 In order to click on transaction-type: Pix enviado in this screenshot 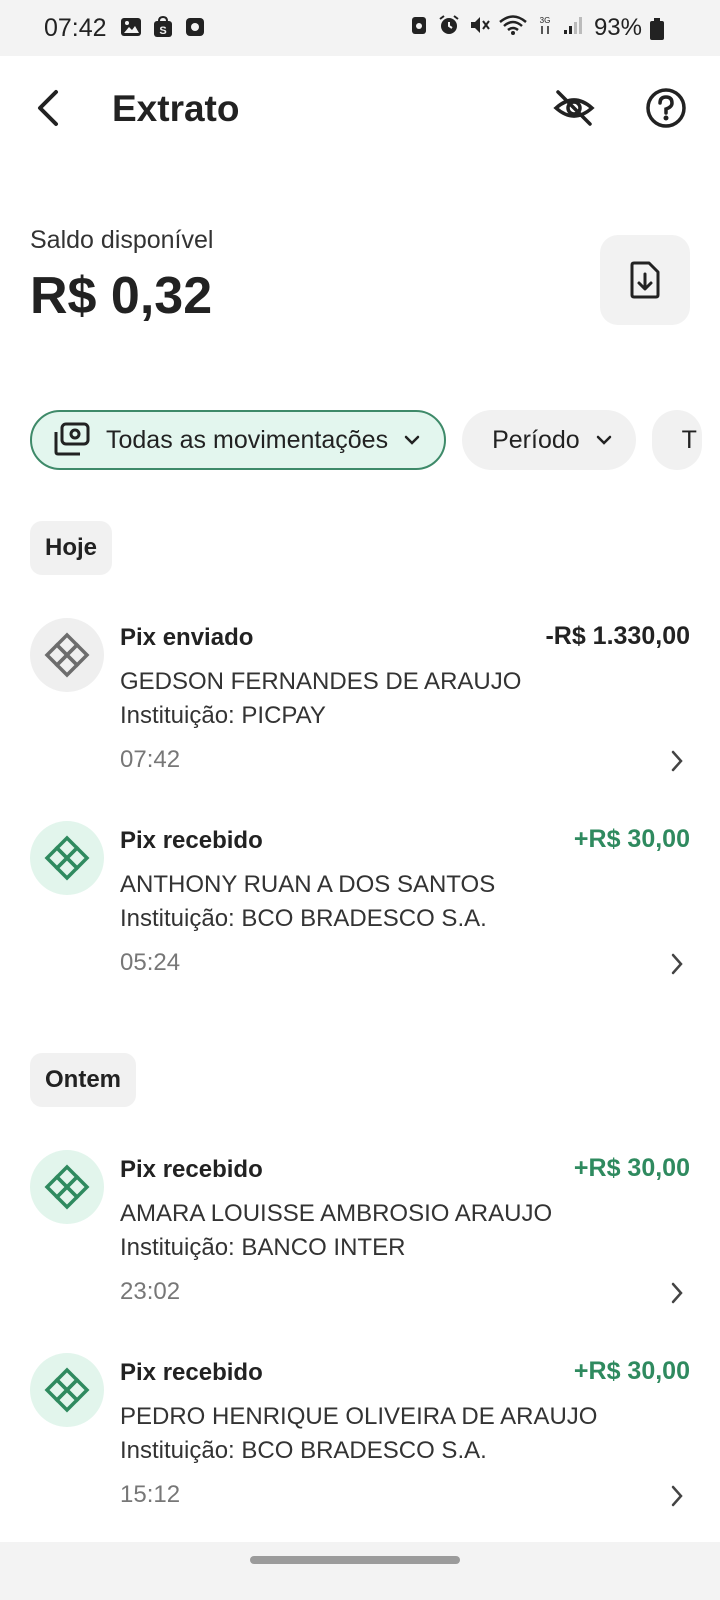, I will do `click(187, 637)`.